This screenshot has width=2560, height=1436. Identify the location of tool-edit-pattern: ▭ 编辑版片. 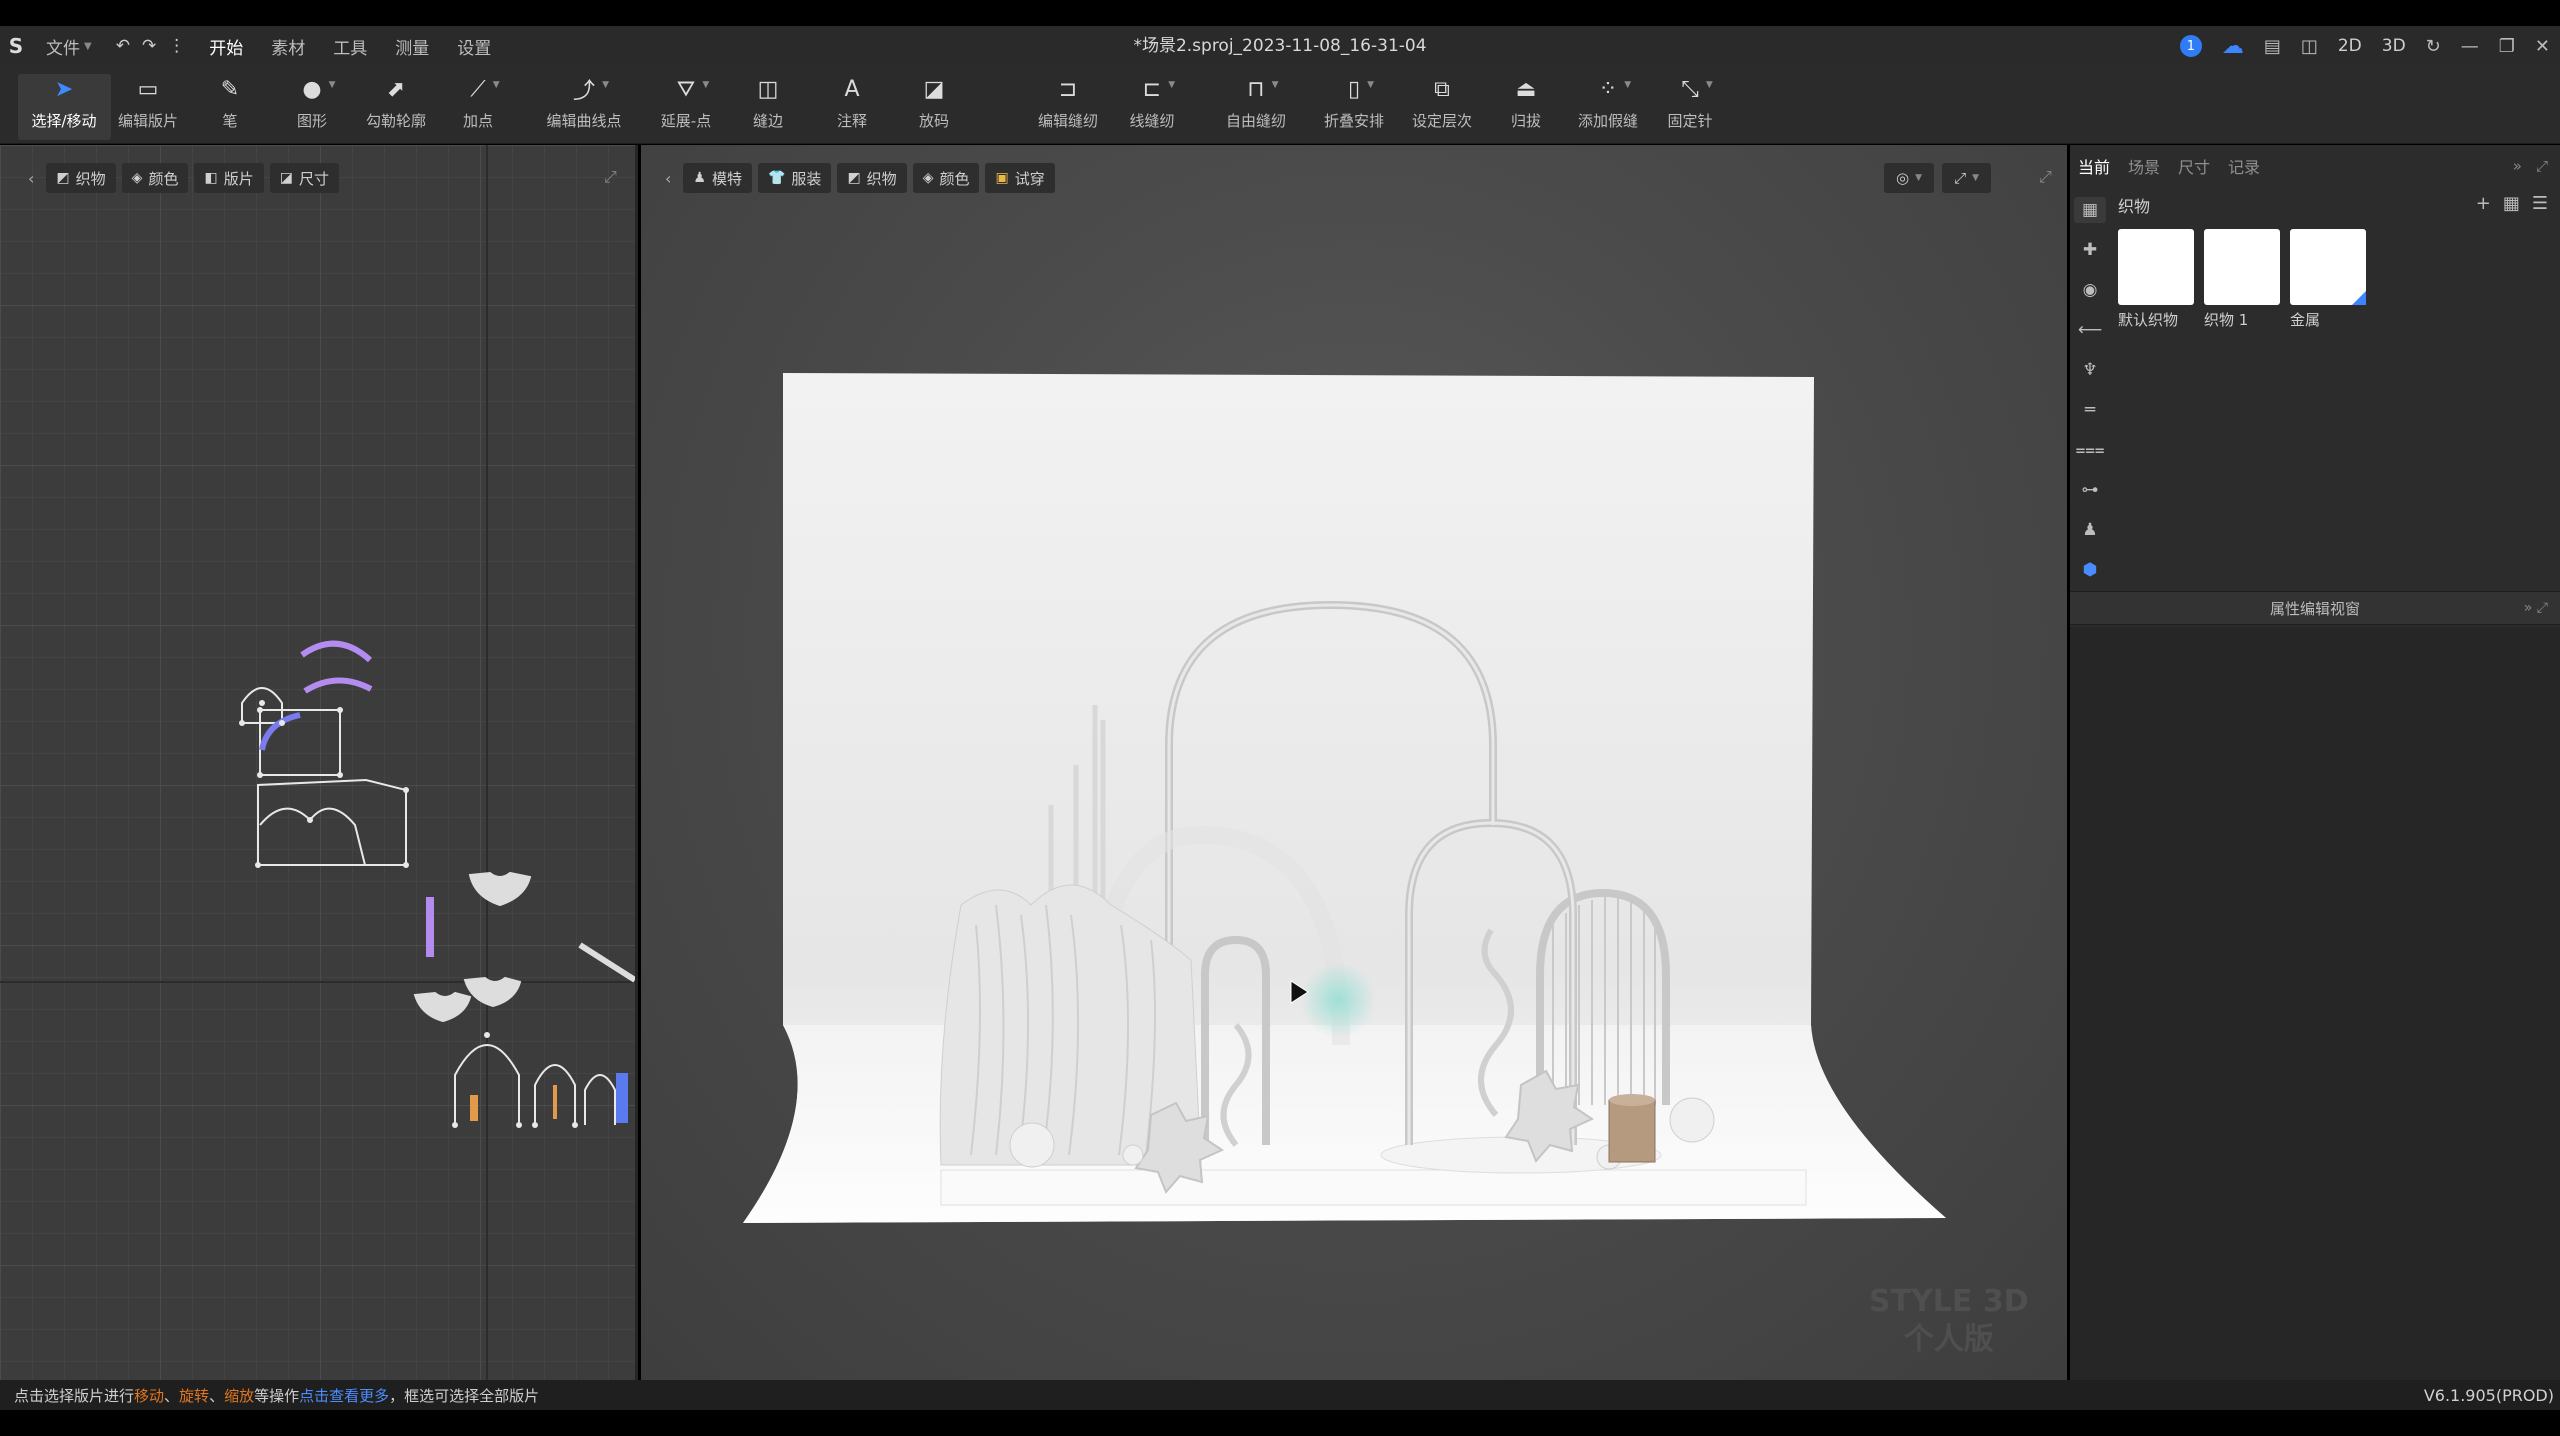
(148, 107).